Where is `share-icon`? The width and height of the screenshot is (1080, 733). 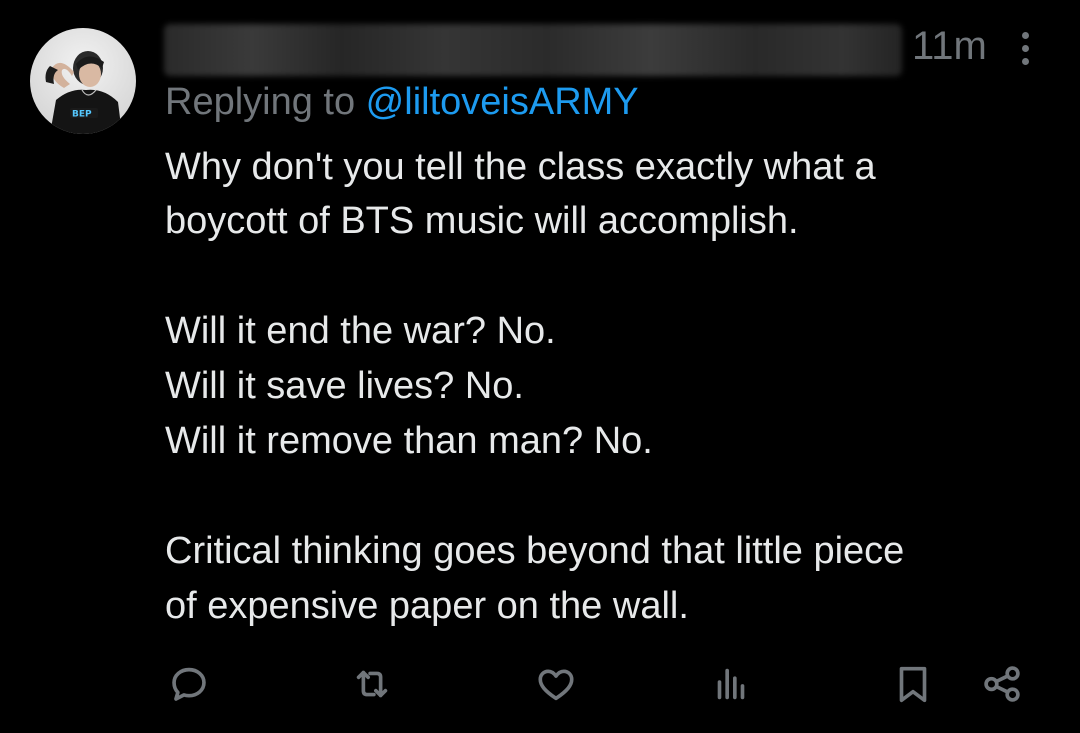 share-icon is located at coordinates (1002, 684).